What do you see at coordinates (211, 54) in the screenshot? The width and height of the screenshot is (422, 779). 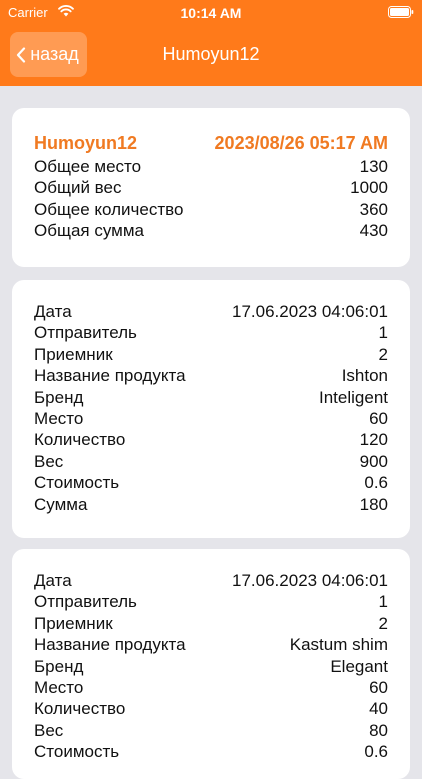 I see `page-title: Humoyun12` at bounding box center [211, 54].